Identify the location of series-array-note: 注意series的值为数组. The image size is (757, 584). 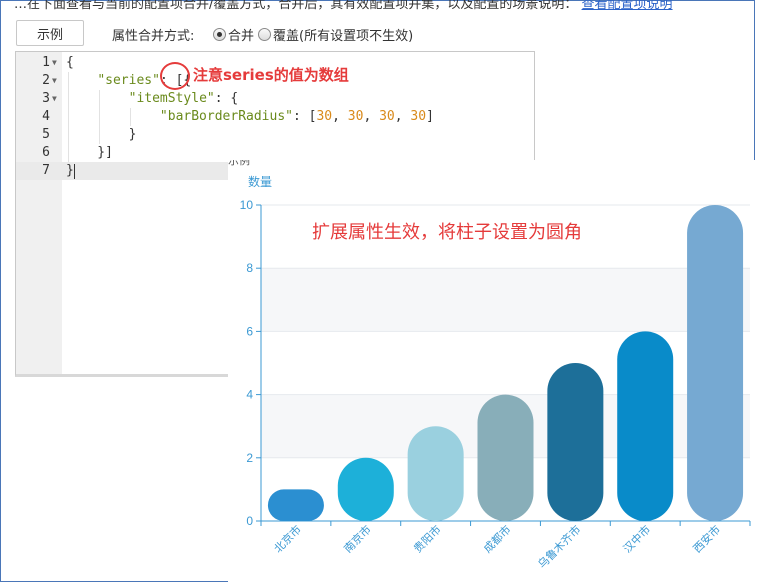
(271, 75).